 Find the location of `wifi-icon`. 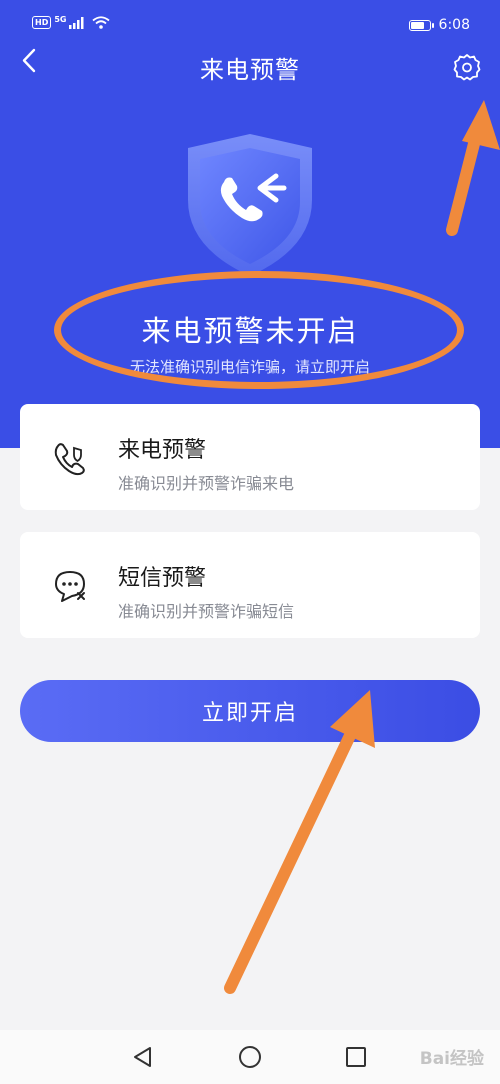

wifi-icon is located at coordinates (101, 22).